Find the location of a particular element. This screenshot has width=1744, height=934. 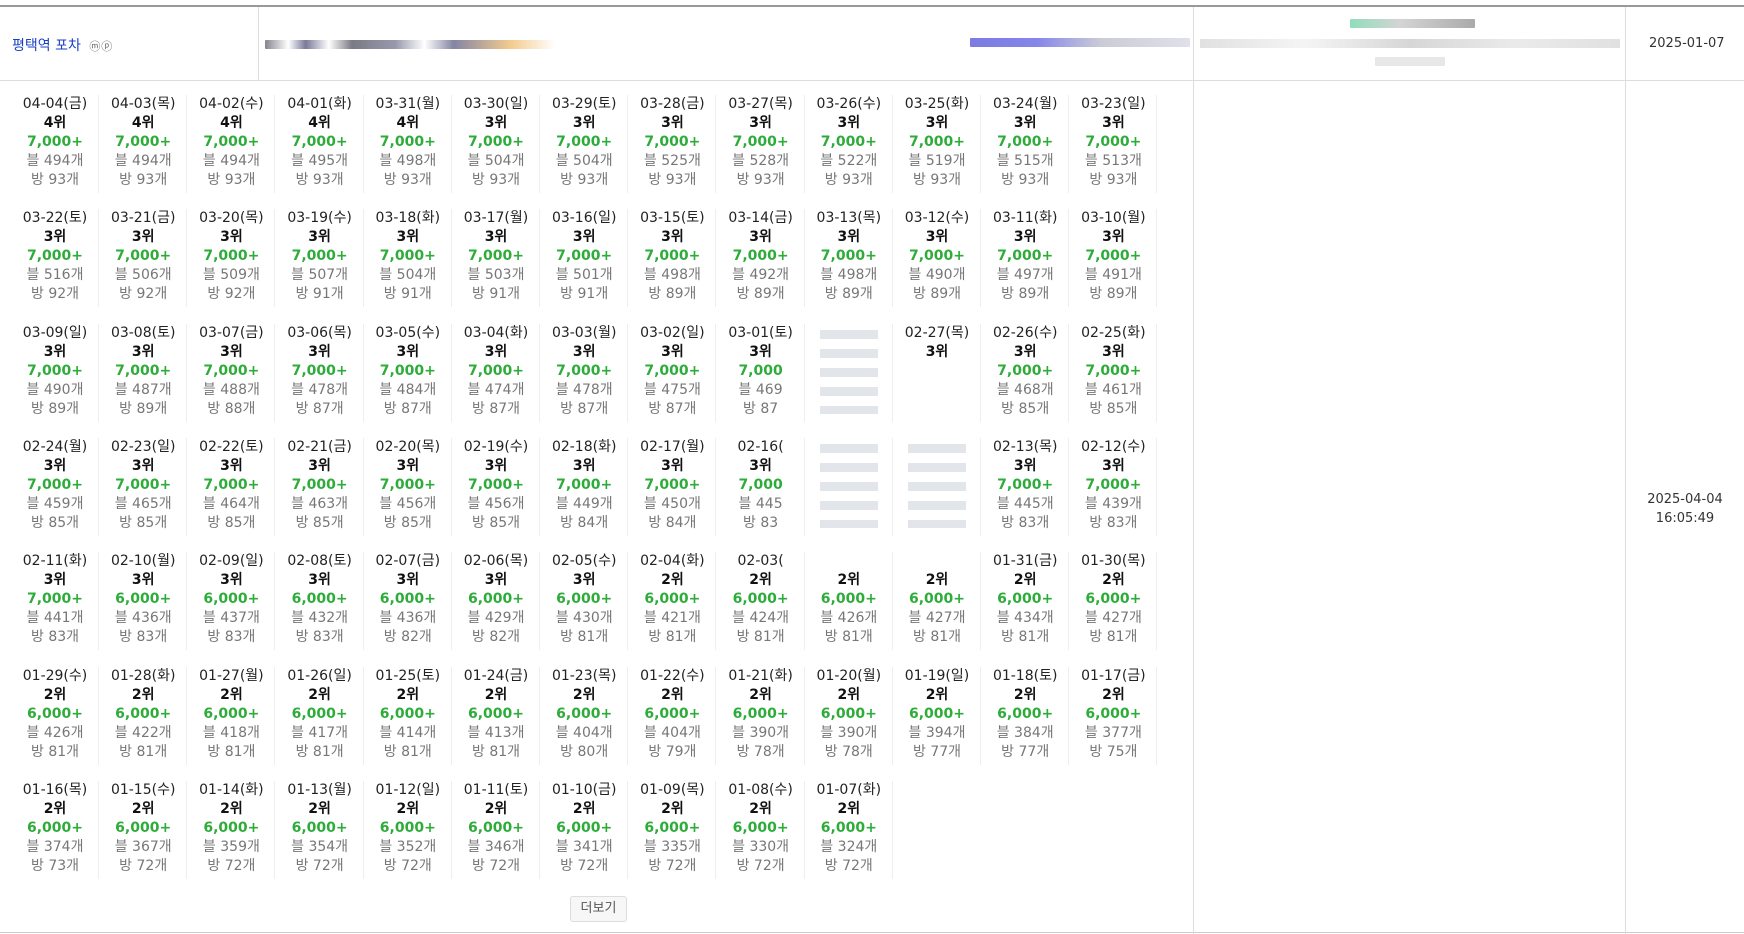

cell-blog-count: 블 522개 is located at coordinates (849, 161).